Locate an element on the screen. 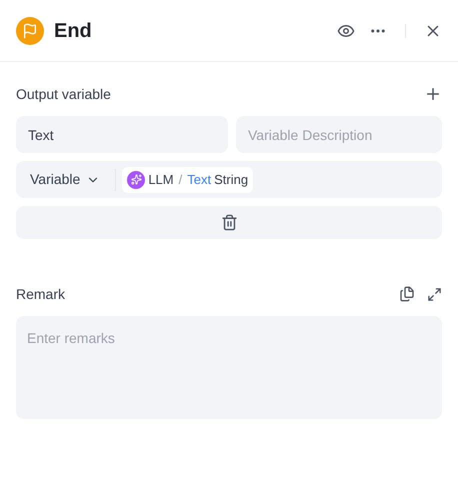 The height and width of the screenshot is (482, 458). field-type: String is located at coordinates (231, 179).